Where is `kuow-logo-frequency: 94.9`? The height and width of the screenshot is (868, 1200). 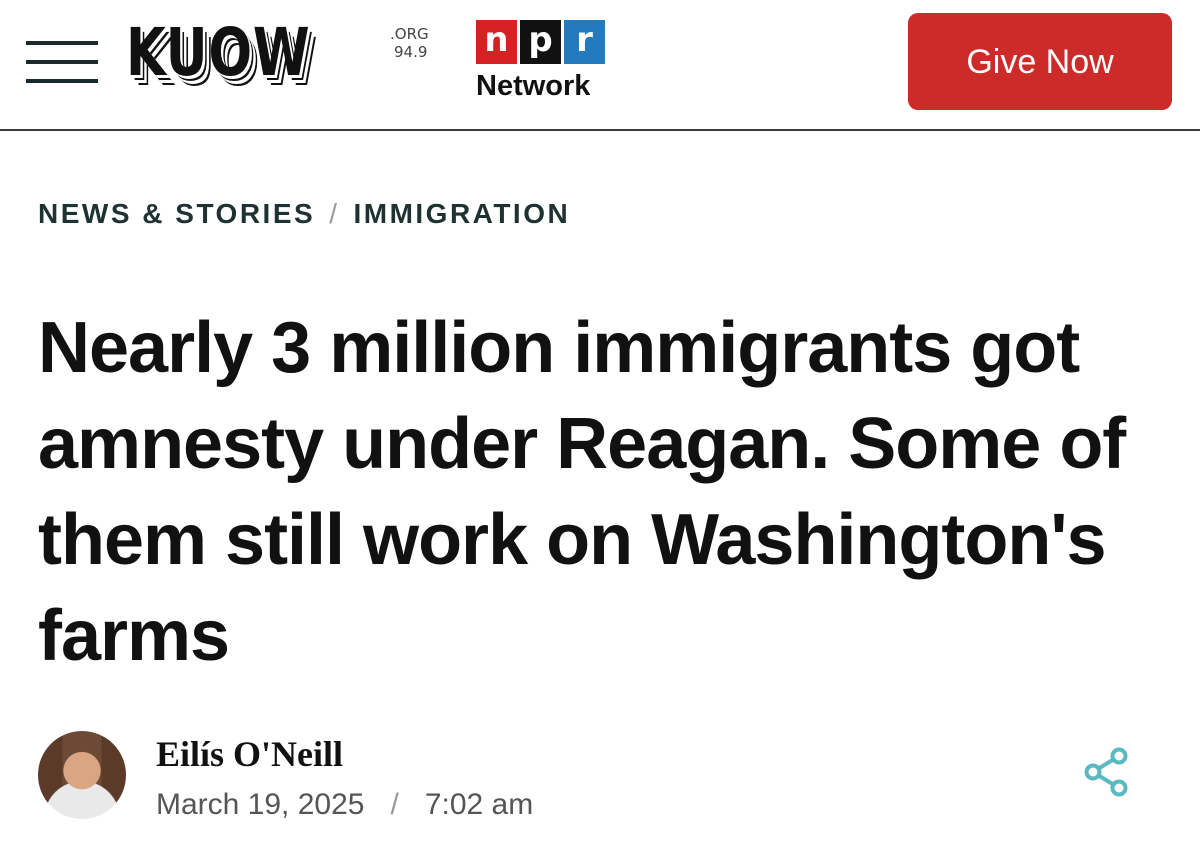 kuow-logo-frequency: 94.9 is located at coordinates (411, 52).